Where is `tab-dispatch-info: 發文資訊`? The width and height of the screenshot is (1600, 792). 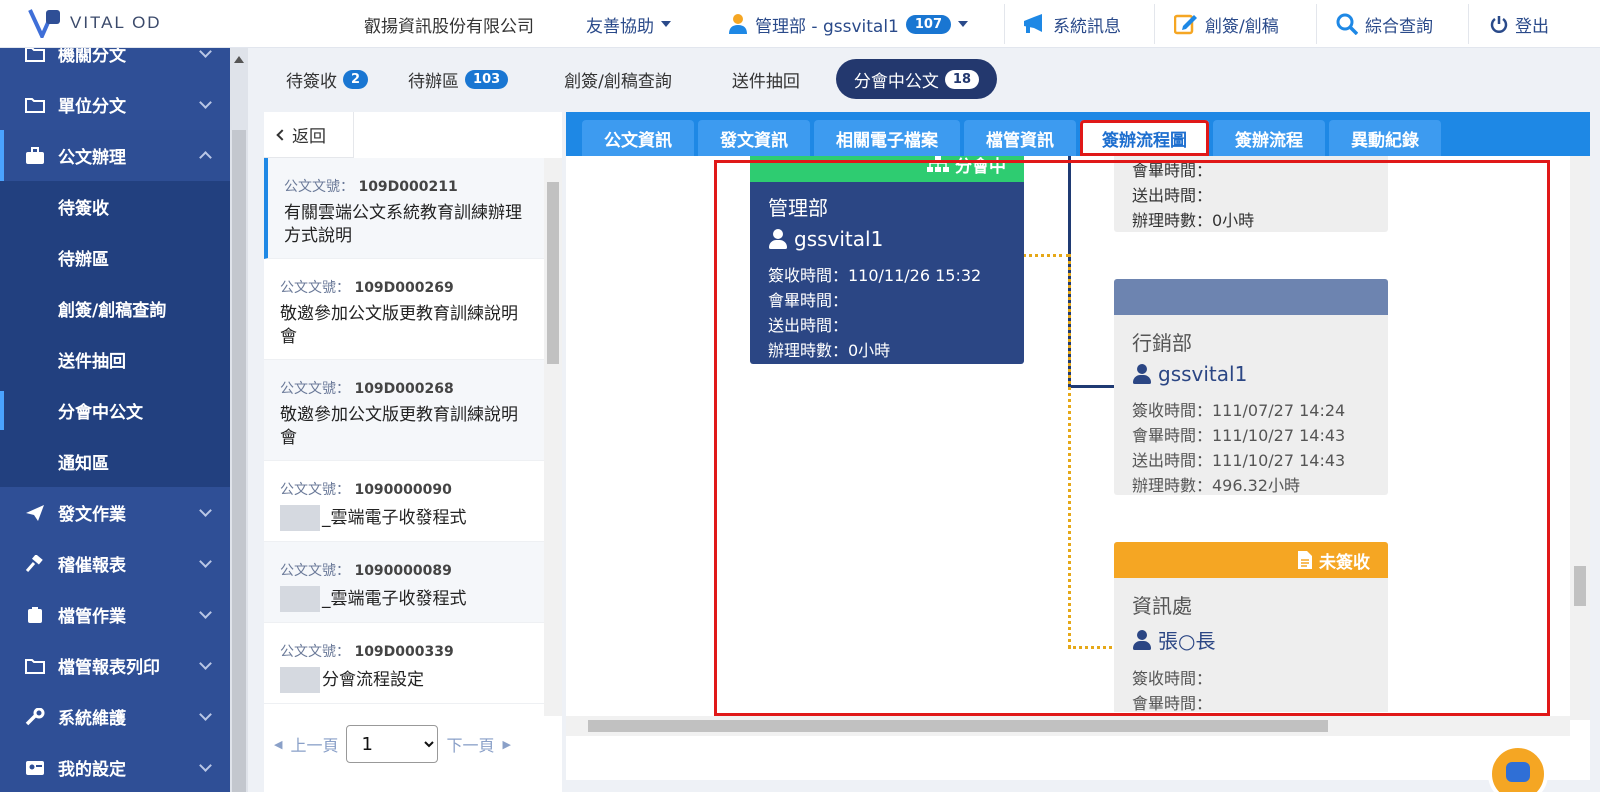
tab-dispatch-info: 發文資訊 is located at coordinates (754, 138).